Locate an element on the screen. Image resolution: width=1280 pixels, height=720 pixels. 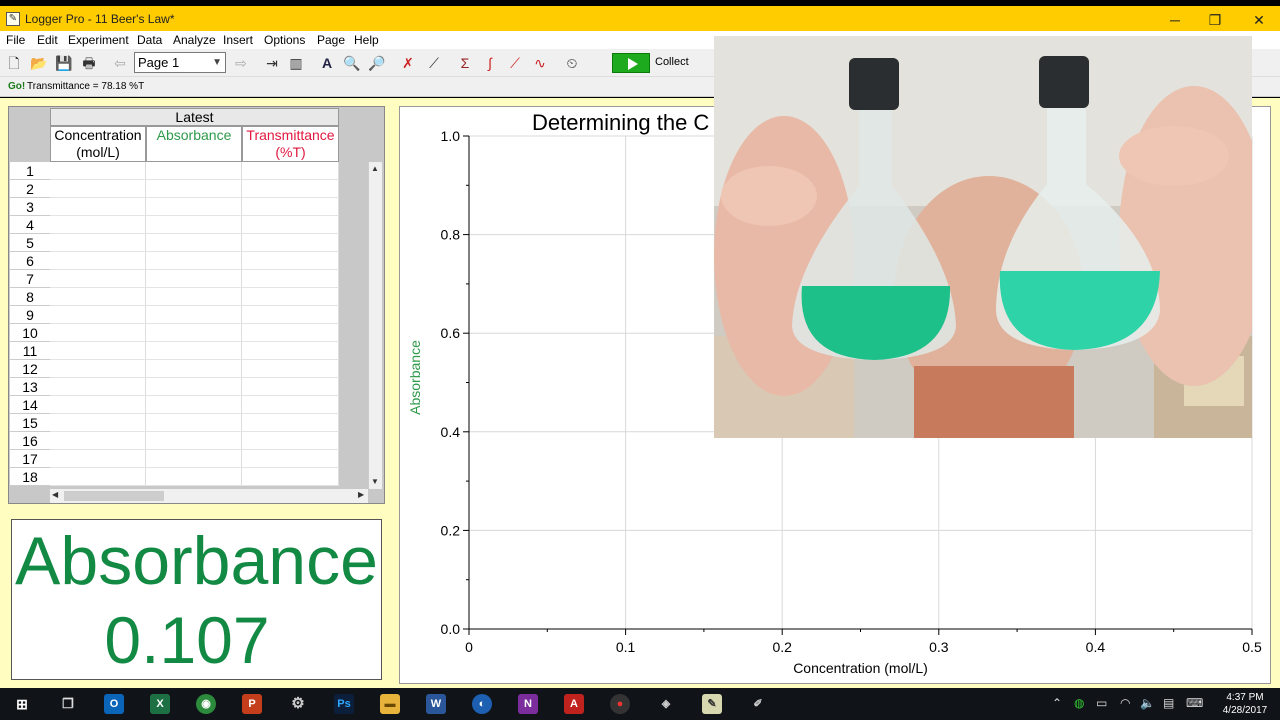
examine-icon: ✗ is located at coordinates (408, 63).